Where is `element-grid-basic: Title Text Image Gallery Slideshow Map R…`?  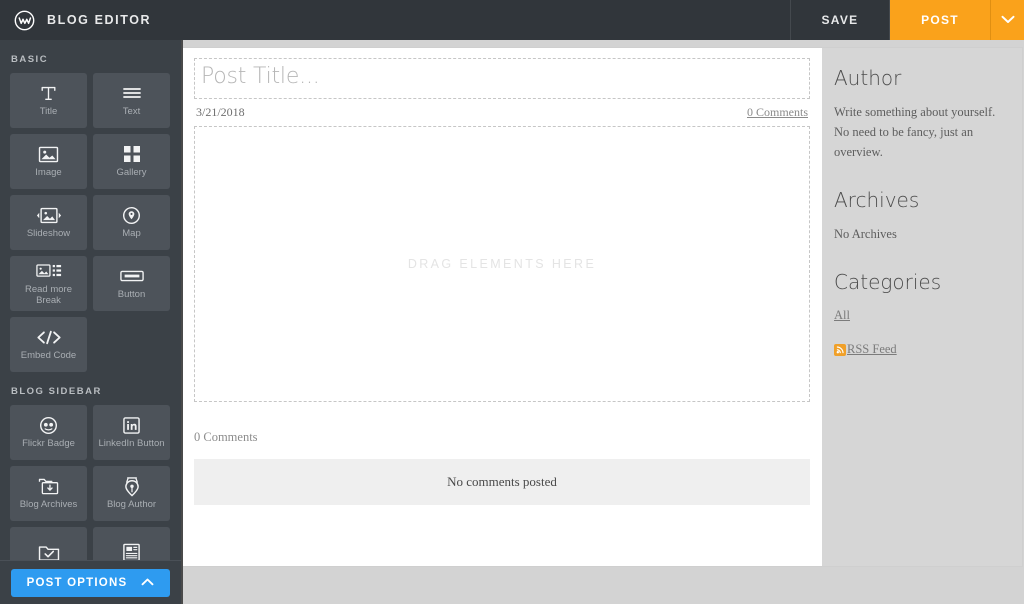
element-grid-basic: Title Text Image Gallery Slideshow Map R… is located at coordinates (90, 222).